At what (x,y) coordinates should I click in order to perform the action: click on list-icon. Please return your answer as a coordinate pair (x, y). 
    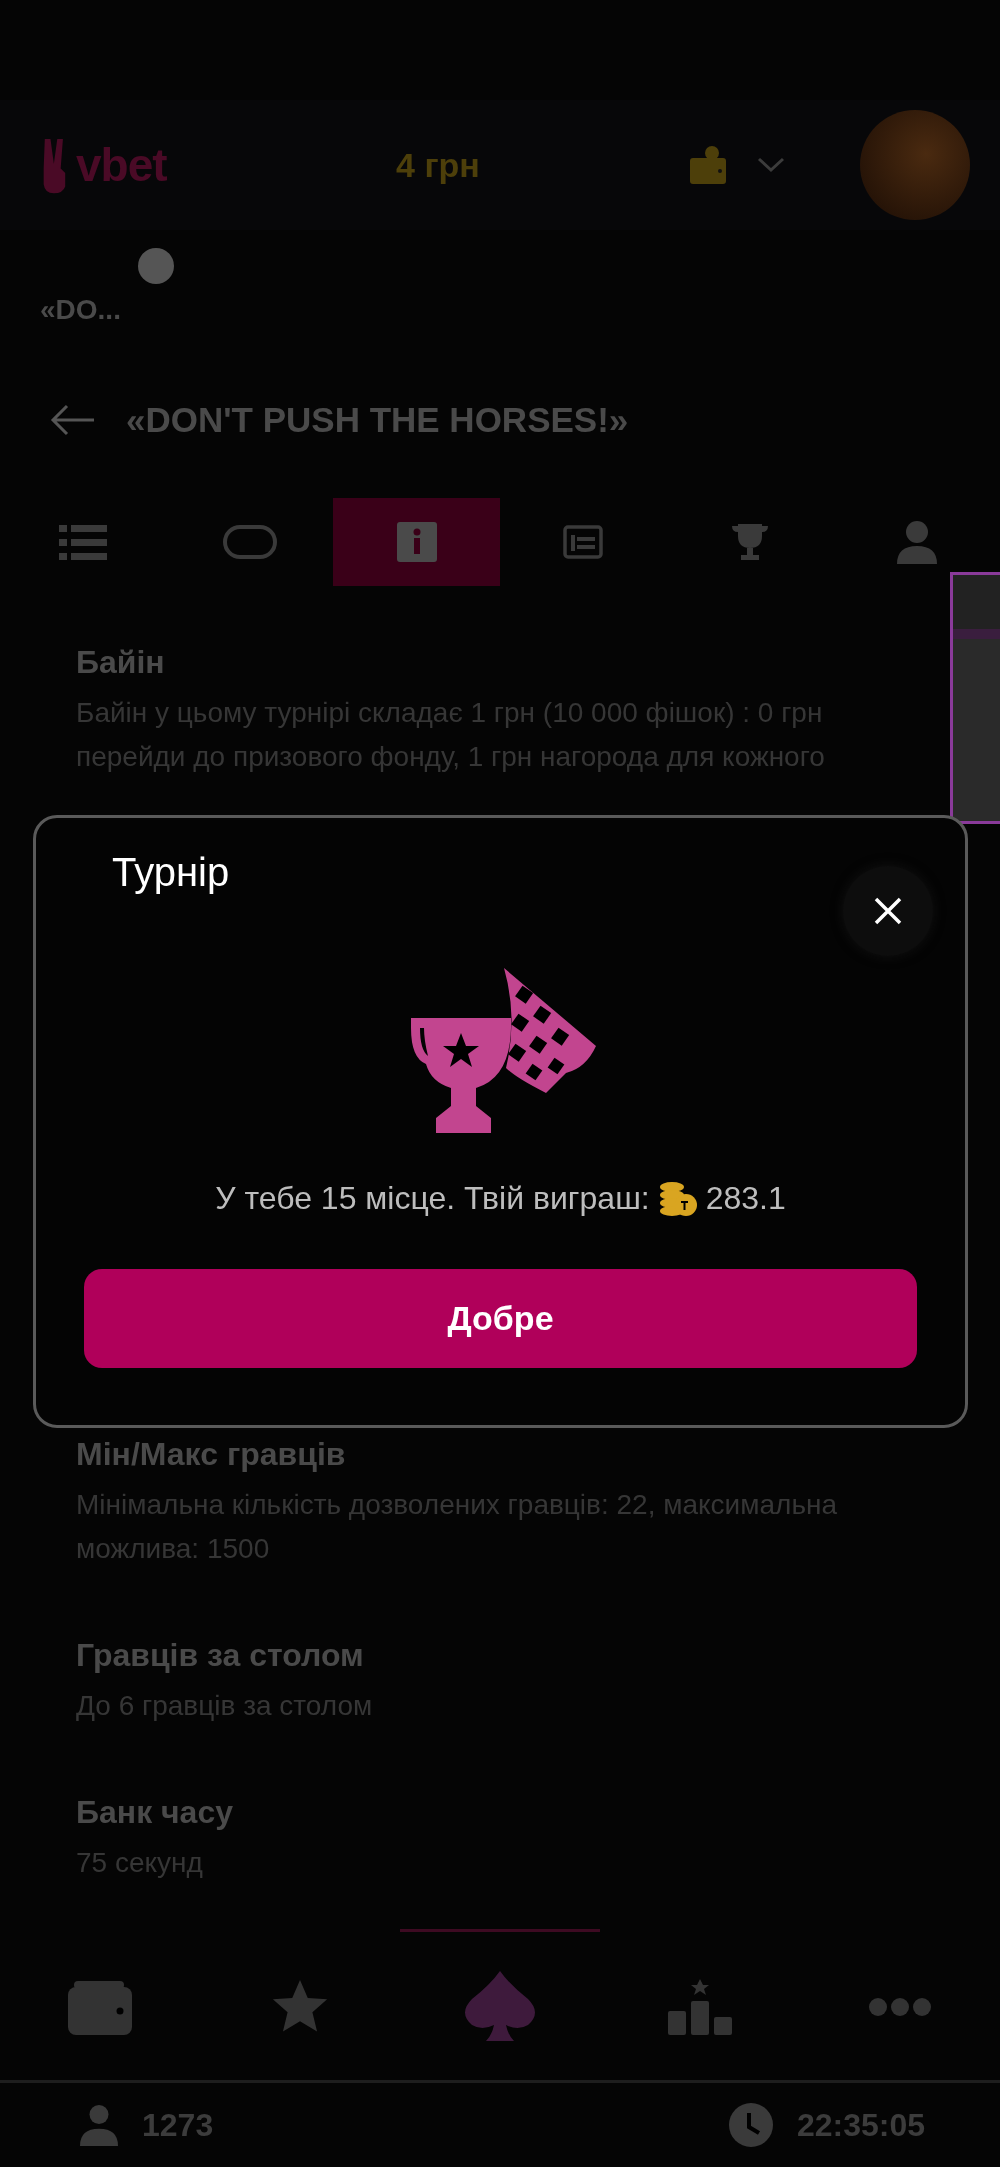
    Looking at the image, I should click on (83, 542).